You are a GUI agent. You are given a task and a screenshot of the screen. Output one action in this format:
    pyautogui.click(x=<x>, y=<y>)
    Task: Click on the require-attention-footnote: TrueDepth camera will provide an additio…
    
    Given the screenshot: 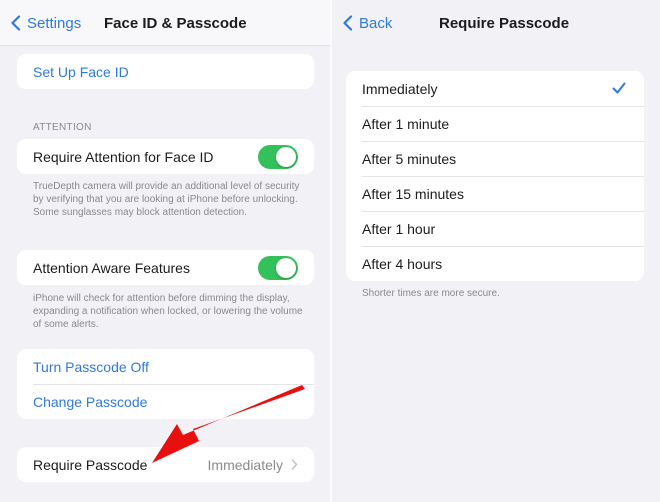 What is the action you would take?
    pyautogui.click(x=166, y=199)
    